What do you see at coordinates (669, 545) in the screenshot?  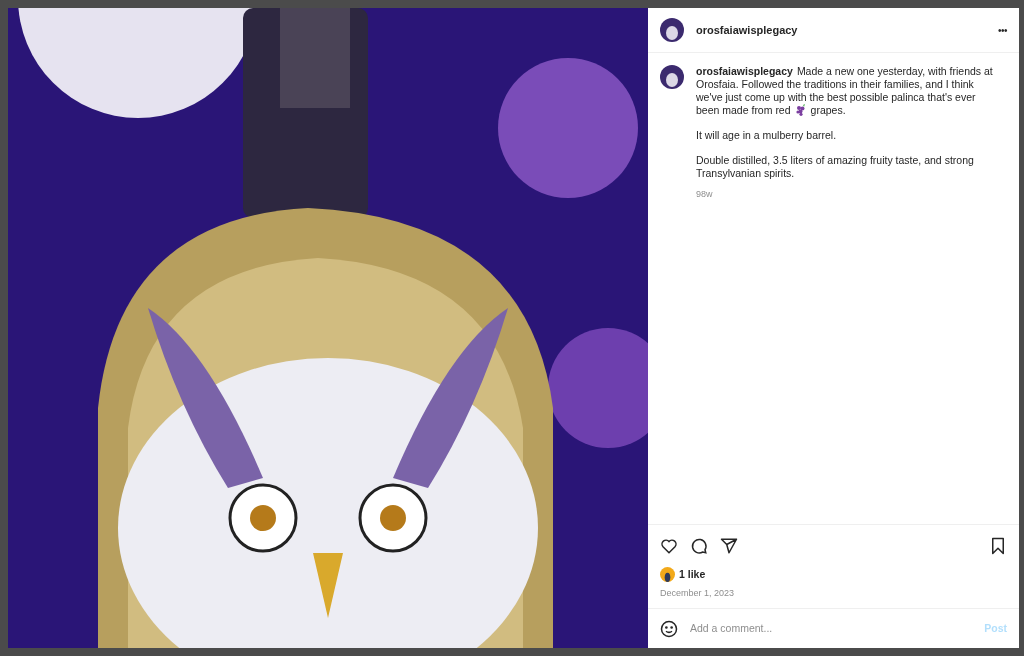 I see `heart-icon` at bounding box center [669, 545].